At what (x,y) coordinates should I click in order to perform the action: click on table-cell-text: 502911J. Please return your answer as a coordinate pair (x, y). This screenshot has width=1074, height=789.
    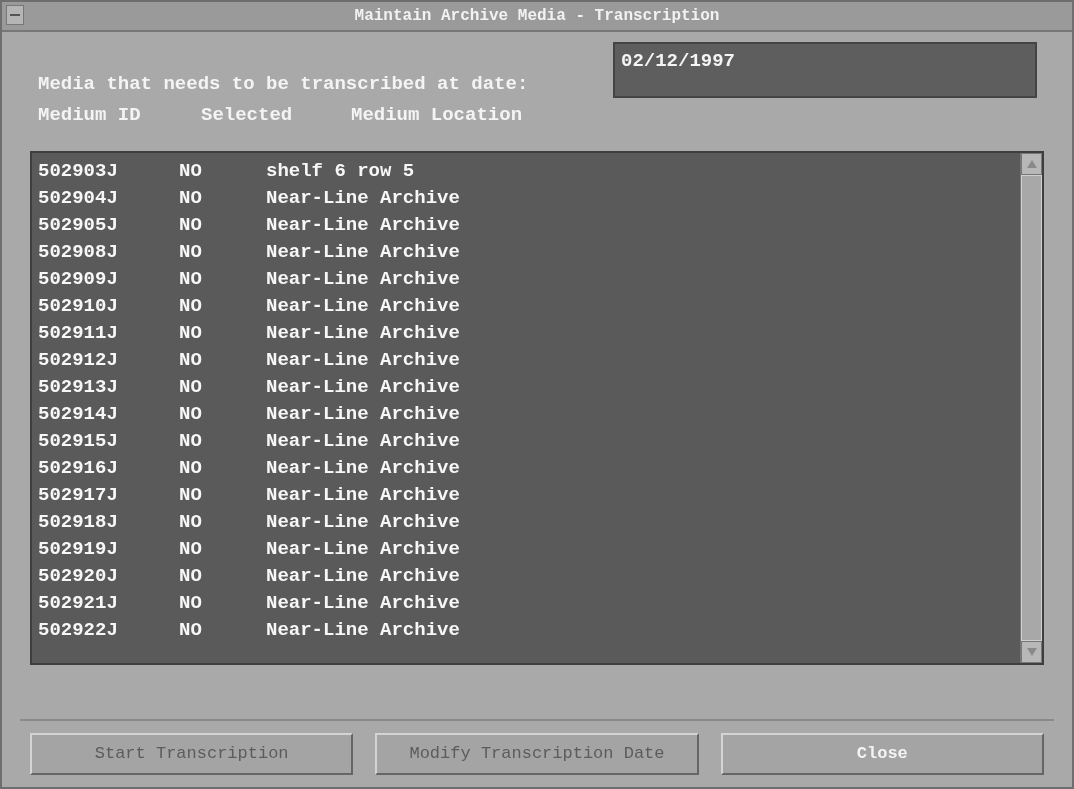
    Looking at the image, I should click on (78, 334).